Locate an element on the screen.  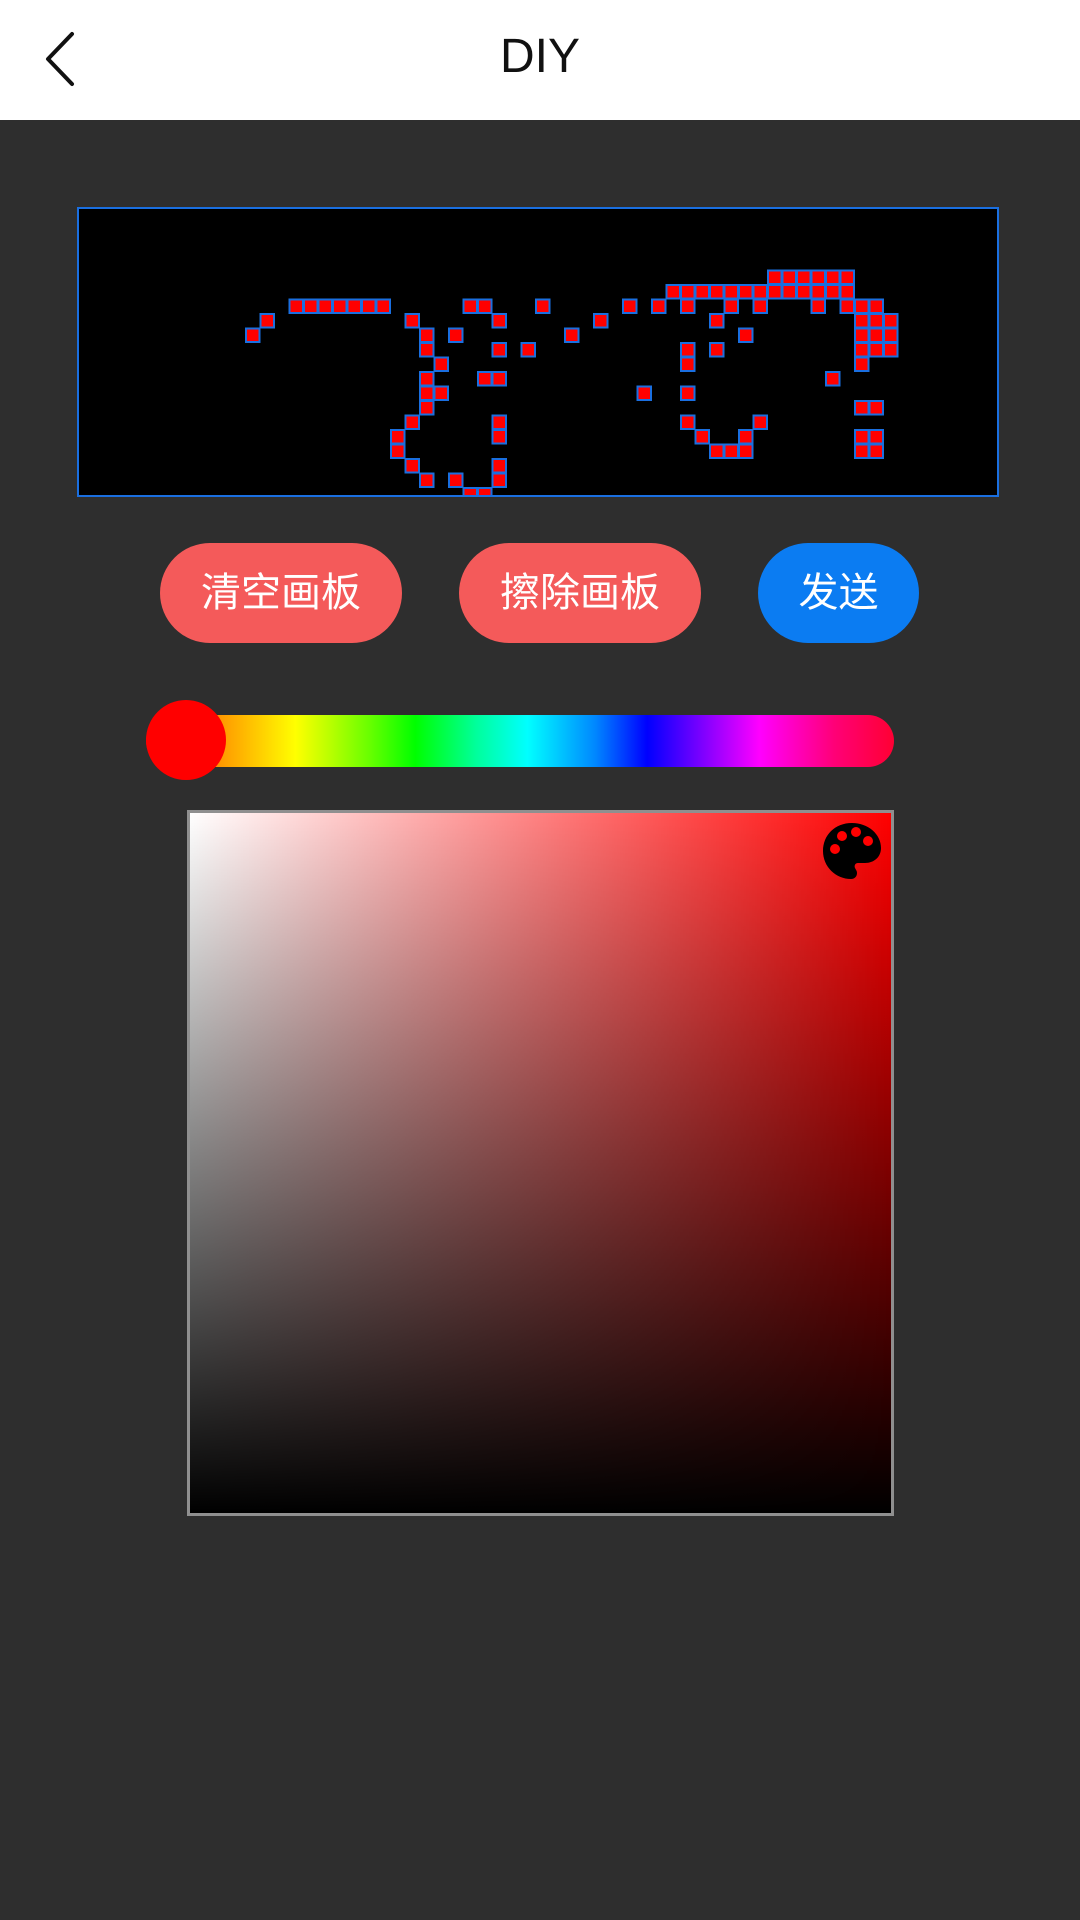
clear-canvas-button: 清空画板 is located at coordinates (281, 593).